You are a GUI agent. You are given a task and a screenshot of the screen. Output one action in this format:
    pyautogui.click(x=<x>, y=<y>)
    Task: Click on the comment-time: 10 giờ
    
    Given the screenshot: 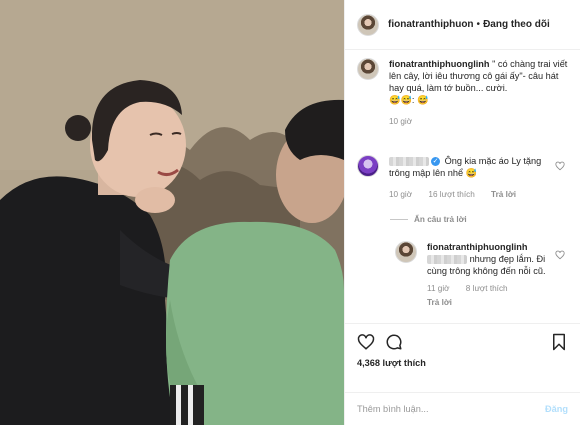 What is the action you would take?
    pyautogui.click(x=400, y=194)
    